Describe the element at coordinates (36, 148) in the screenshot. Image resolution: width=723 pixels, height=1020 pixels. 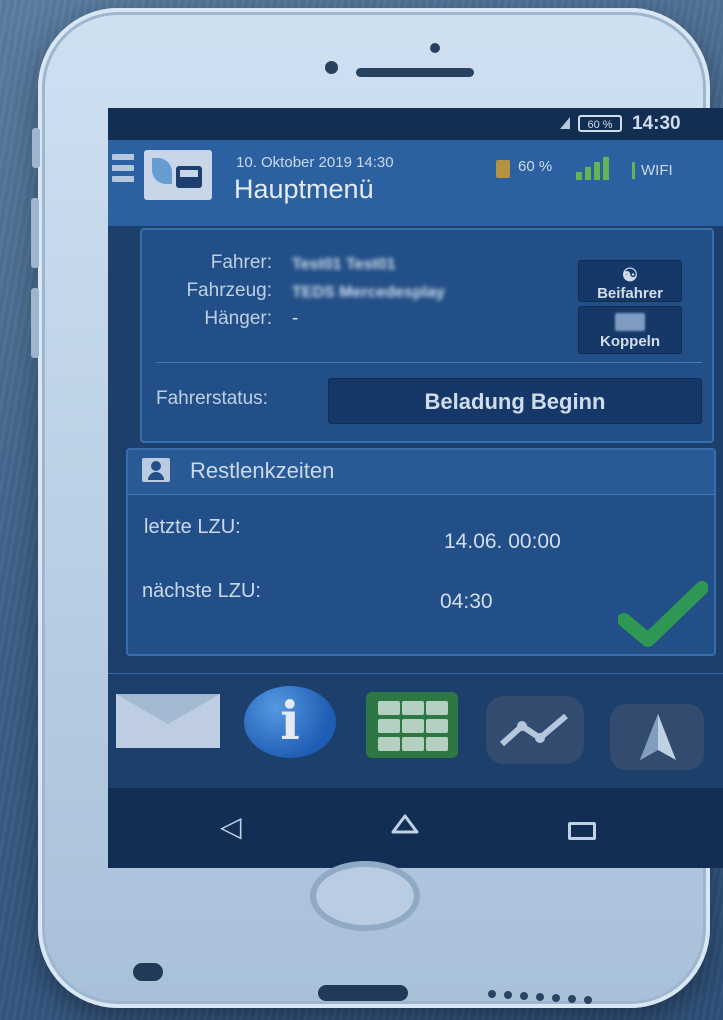
I see `mute-switch` at that location.